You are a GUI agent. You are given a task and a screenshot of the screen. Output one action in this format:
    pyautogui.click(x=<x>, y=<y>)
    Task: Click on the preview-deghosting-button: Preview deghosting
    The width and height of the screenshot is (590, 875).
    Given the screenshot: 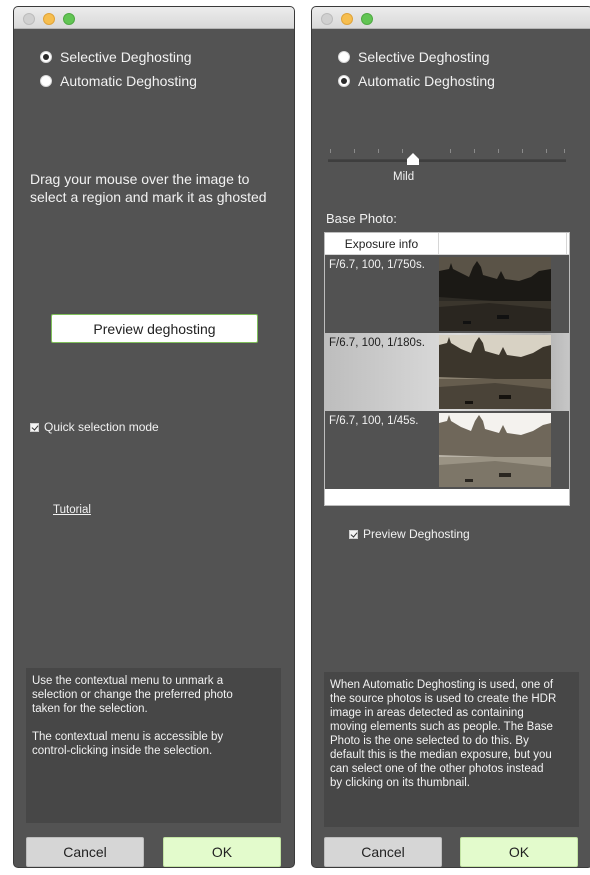 What is the action you would take?
    pyautogui.click(x=154, y=328)
    